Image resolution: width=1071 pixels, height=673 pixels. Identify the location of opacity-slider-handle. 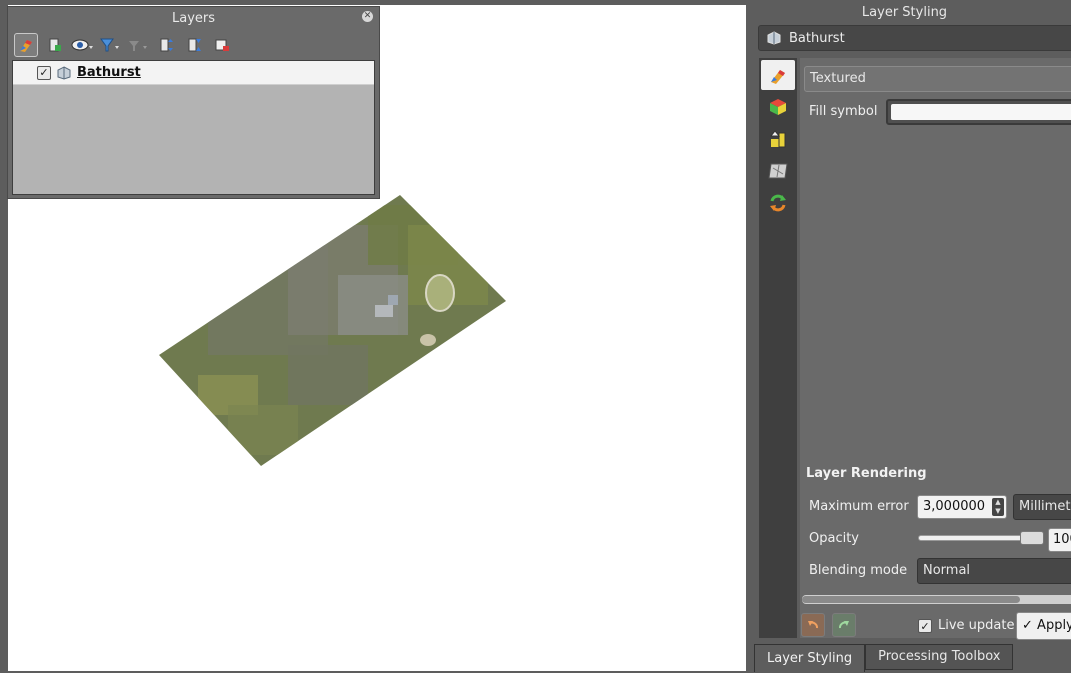
(1032, 538).